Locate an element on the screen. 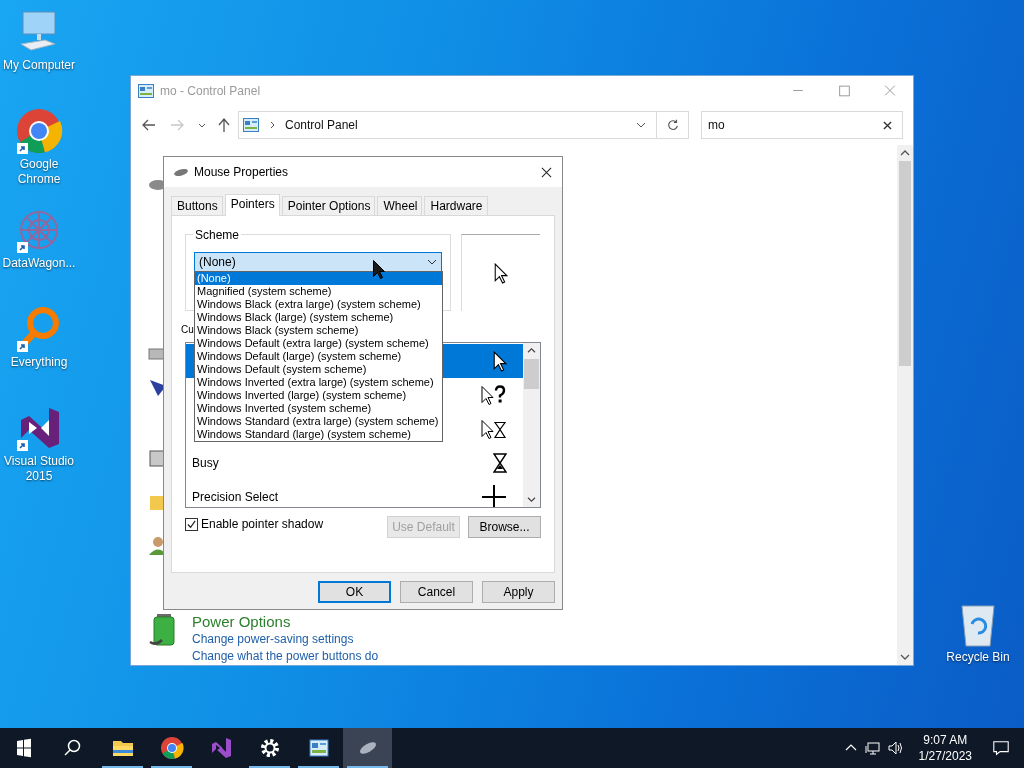 The image size is (1024, 768). window-title: mo - Control Panel is located at coordinates (210, 90).